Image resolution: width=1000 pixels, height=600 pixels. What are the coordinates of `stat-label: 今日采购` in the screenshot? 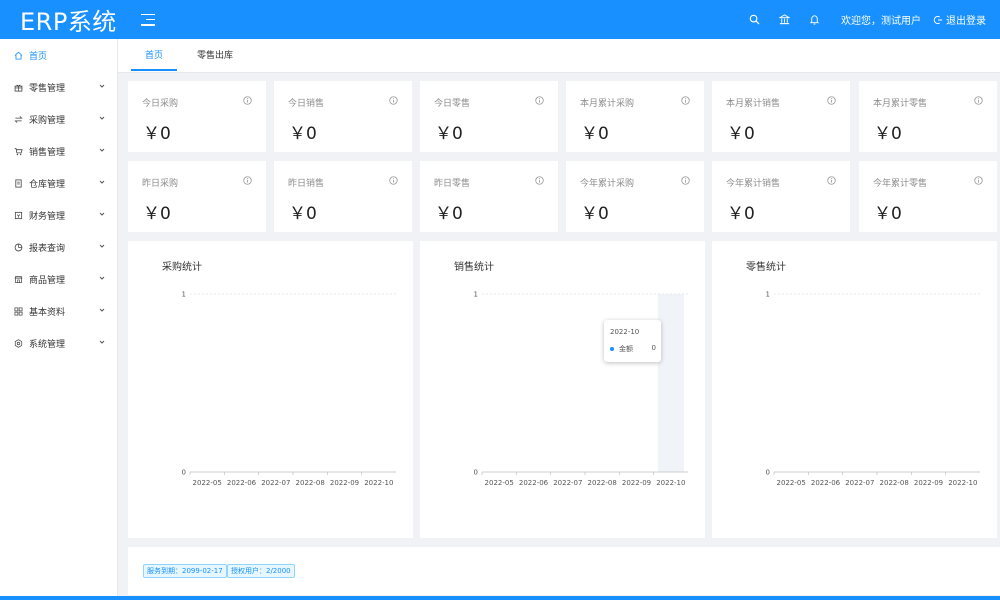 It's located at (160, 104).